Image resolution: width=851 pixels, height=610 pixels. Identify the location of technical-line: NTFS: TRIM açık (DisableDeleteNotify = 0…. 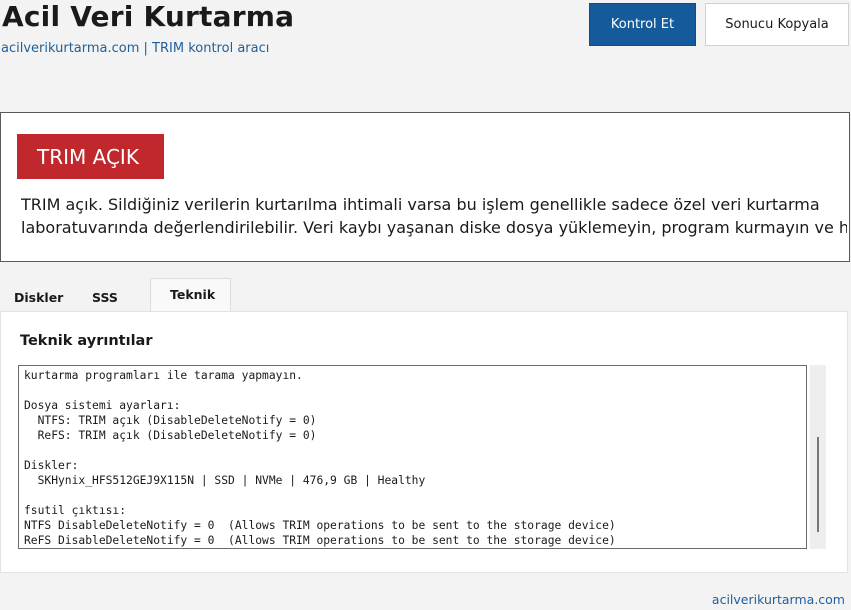
(170, 420).